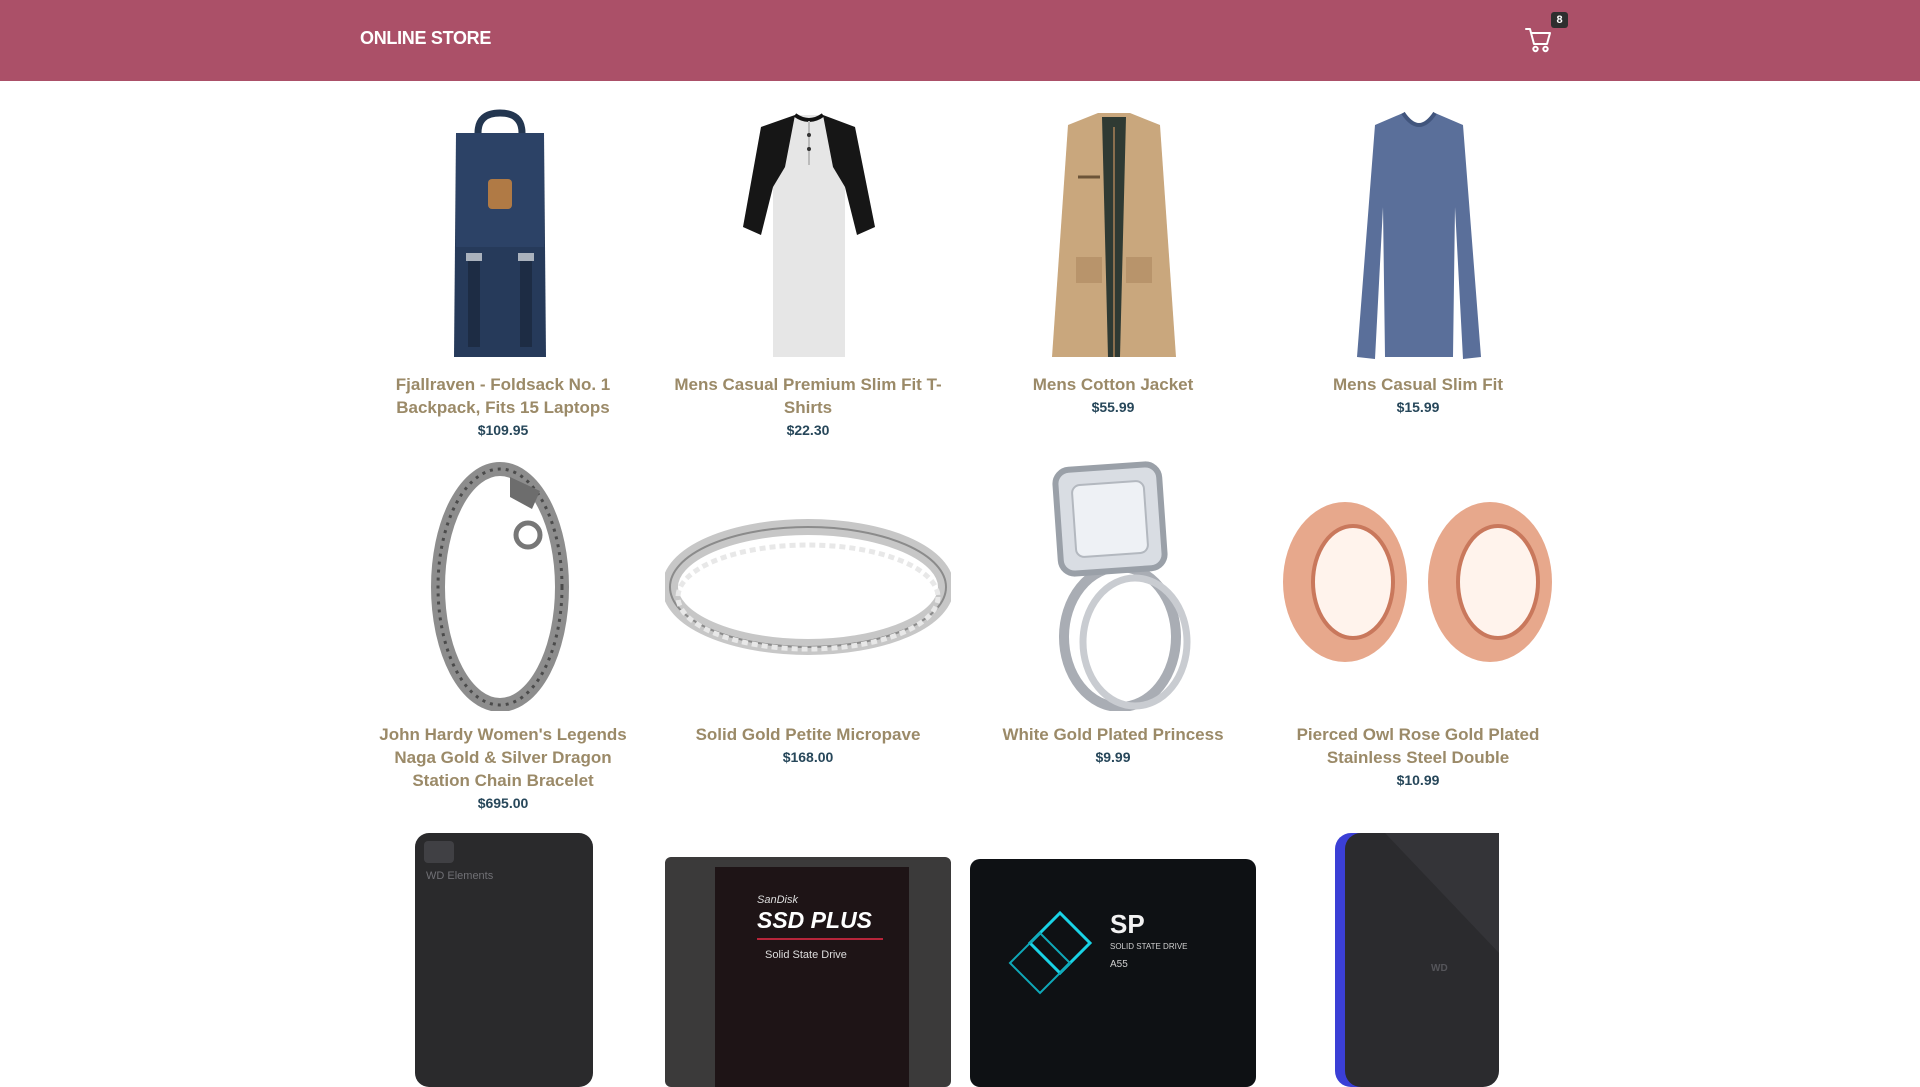 The height and width of the screenshot is (1087, 1920). I want to click on product-card: SanDisk SSD PLUS Solid State Drive, so click(808, 960).